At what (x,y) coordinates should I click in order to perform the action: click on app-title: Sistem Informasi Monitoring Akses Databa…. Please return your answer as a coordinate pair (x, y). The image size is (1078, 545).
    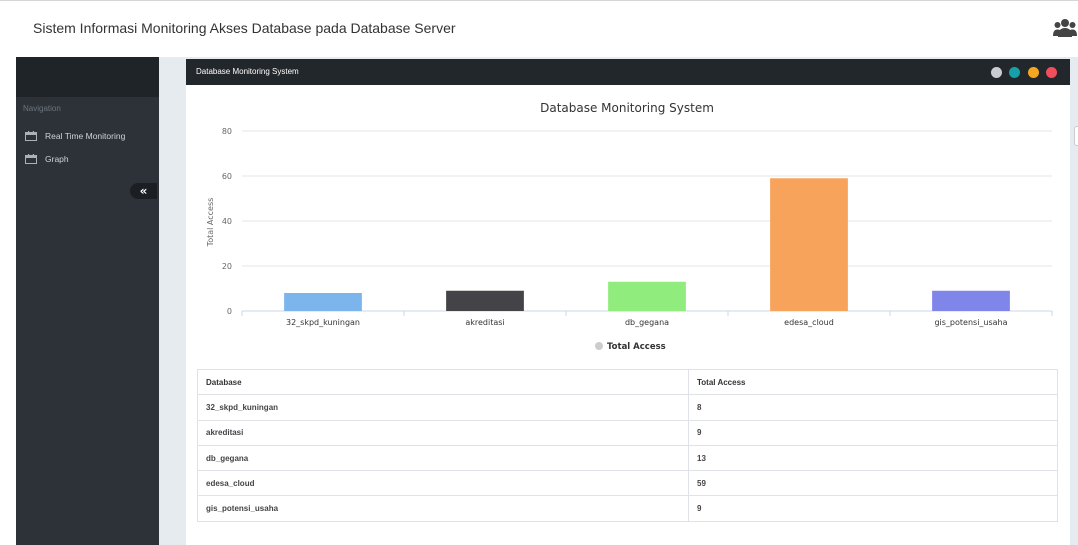
    Looking at the image, I should click on (244, 28).